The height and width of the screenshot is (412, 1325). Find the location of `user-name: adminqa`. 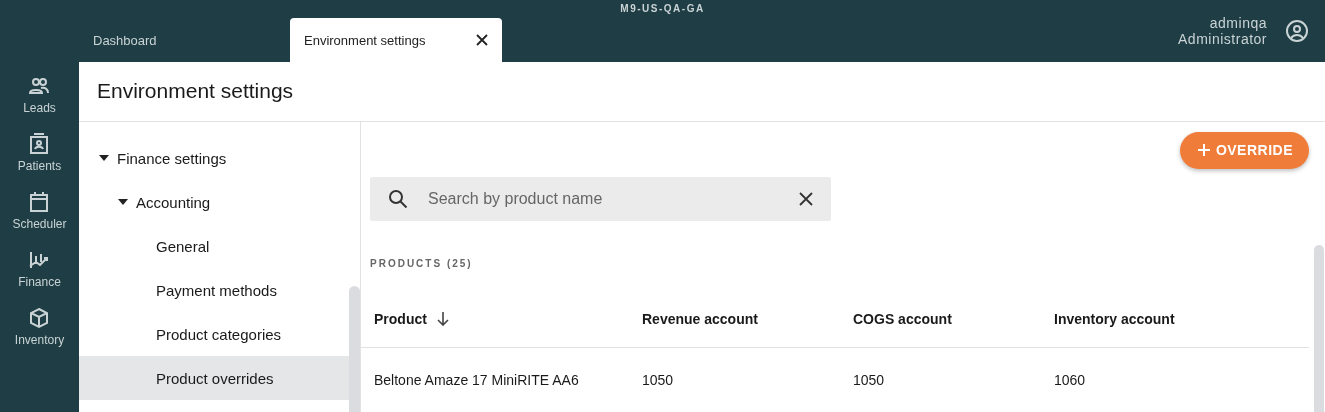

user-name: adminqa is located at coordinates (1238, 23).